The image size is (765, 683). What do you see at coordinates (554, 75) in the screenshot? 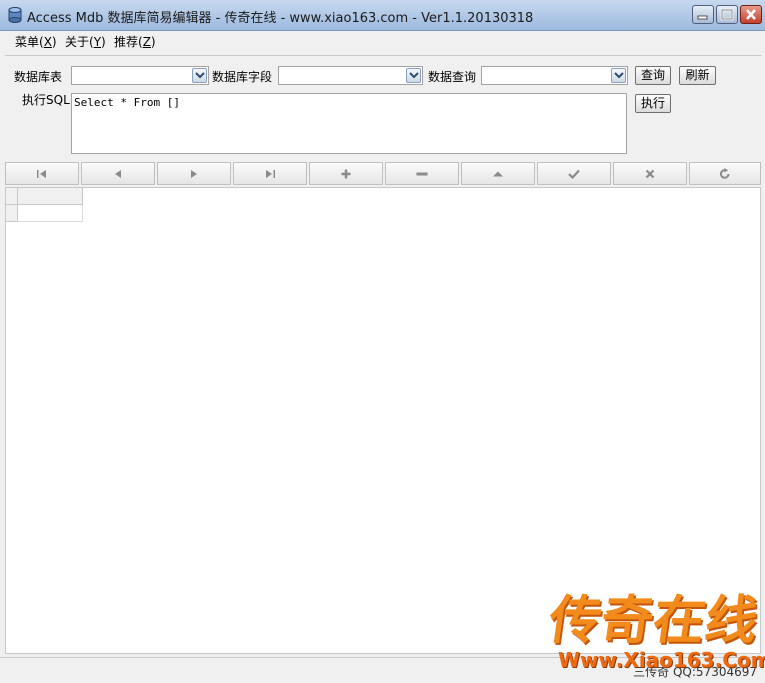
I see `query-select` at bounding box center [554, 75].